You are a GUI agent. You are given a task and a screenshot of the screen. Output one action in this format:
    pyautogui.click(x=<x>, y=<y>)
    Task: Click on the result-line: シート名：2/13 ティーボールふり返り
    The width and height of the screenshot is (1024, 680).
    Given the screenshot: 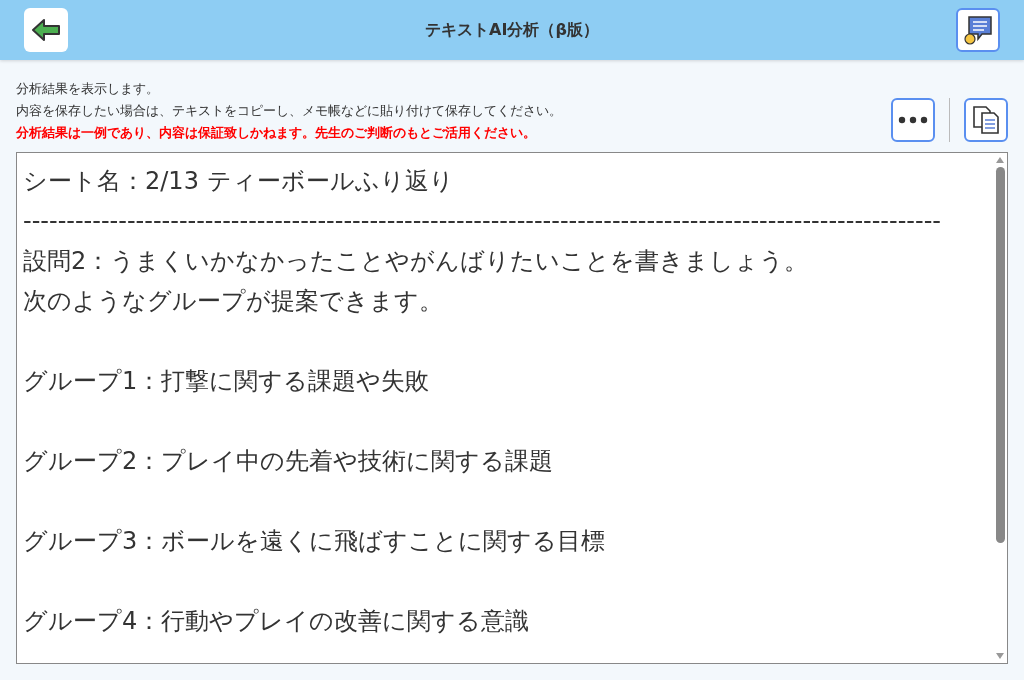 What is the action you would take?
    pyautogui.click(x=239, y=181)
    